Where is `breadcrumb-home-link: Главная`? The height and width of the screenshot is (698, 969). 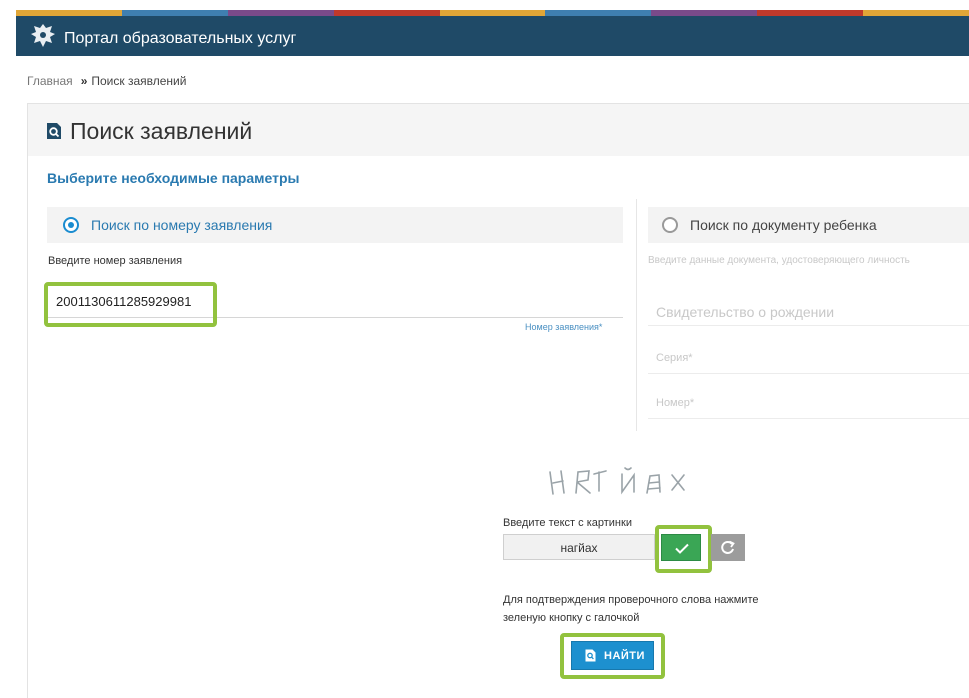
breadcrumb-home-link: Главная is located at coordinates (50, 81).